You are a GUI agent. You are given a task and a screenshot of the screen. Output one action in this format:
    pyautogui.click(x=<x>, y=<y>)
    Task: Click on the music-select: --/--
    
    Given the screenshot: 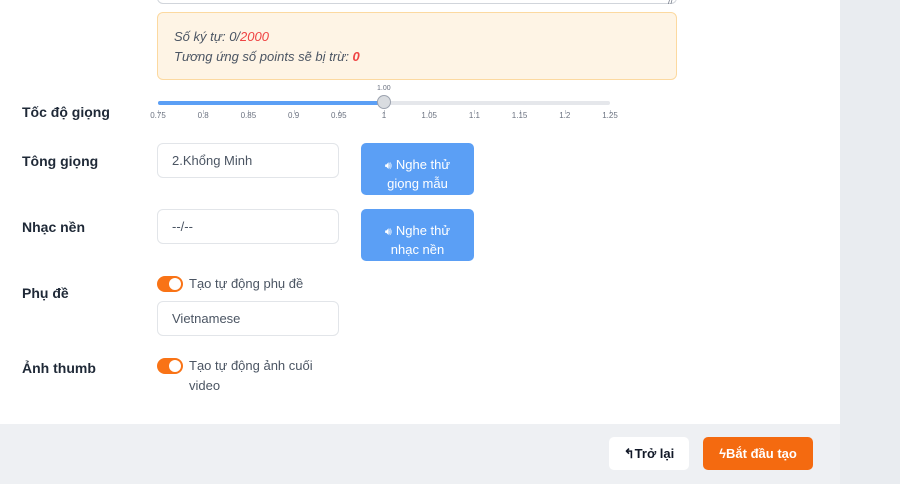 What is the action you would take?
    pyautogui.click(x=248, y=226)
    